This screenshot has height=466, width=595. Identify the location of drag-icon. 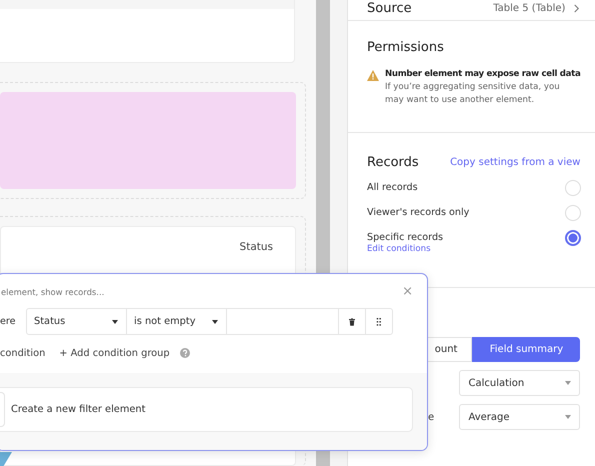
(379, 322).